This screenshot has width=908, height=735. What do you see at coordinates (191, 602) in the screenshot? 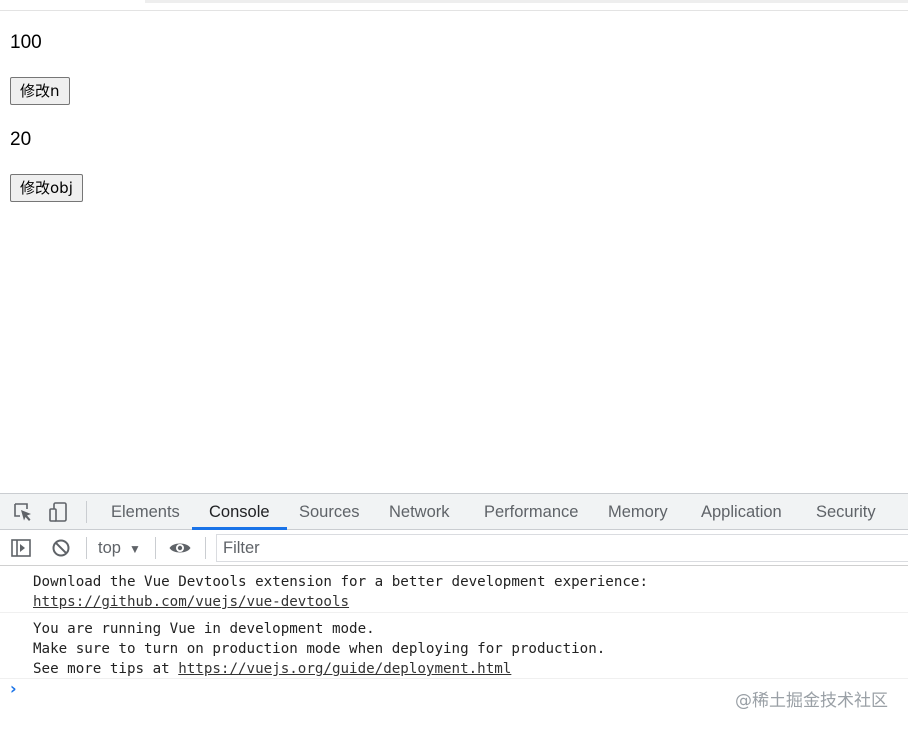
I see `vue-devtools-link: https://github.com/vuejs/vue-devtools` at bounding box center [191, 602].